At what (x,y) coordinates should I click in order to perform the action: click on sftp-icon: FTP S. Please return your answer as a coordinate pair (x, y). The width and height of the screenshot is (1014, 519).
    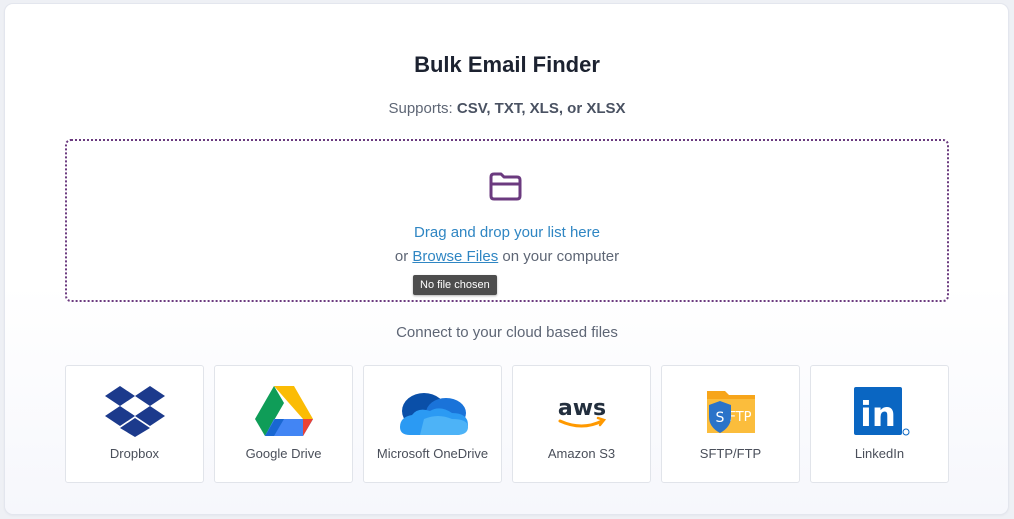
    Looking at the image, I should click on (730, 412).